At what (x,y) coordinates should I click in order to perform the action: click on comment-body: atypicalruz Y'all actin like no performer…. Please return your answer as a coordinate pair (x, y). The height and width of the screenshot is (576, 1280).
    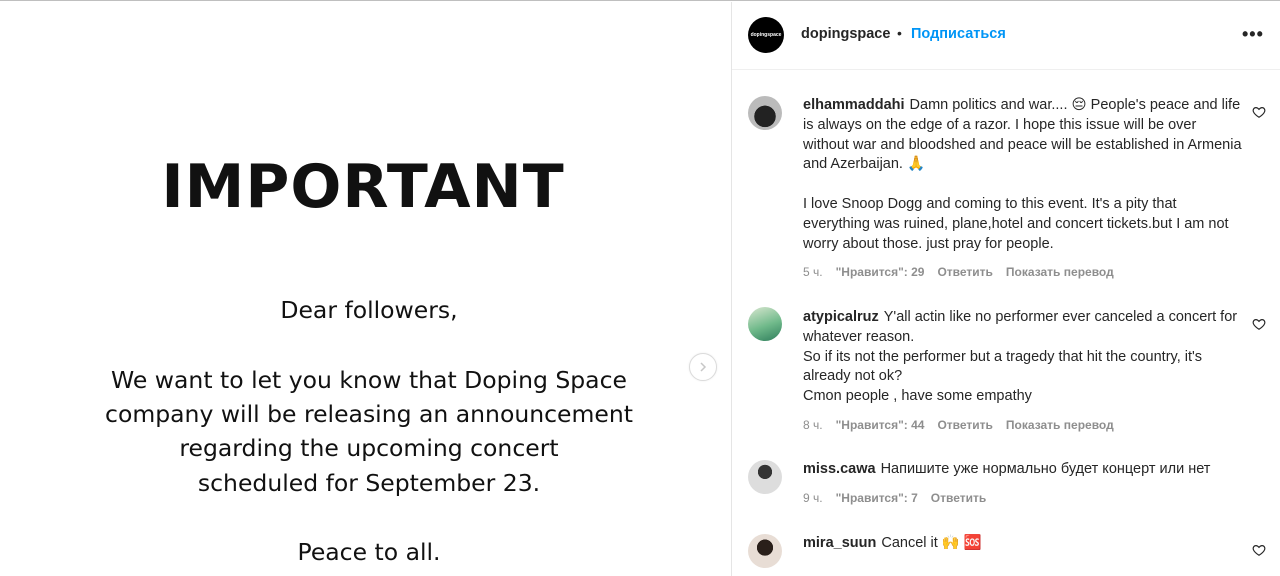
    Looking at the image, I should click on (1025, 357).